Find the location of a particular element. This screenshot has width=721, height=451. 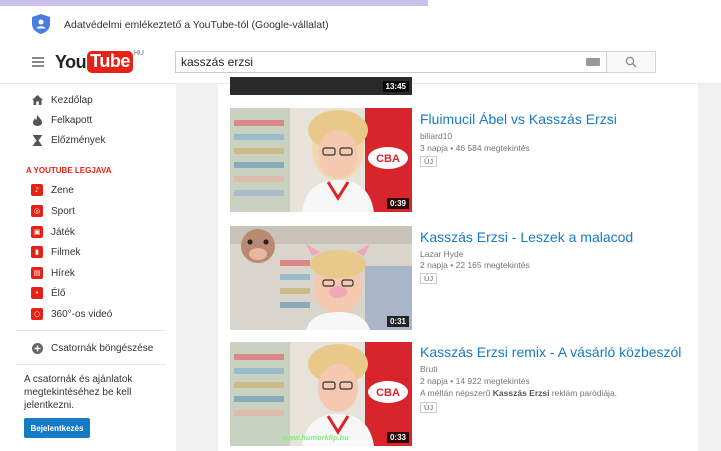

sidebar-item-label: Előzmények is located at coordinates (78, 140).